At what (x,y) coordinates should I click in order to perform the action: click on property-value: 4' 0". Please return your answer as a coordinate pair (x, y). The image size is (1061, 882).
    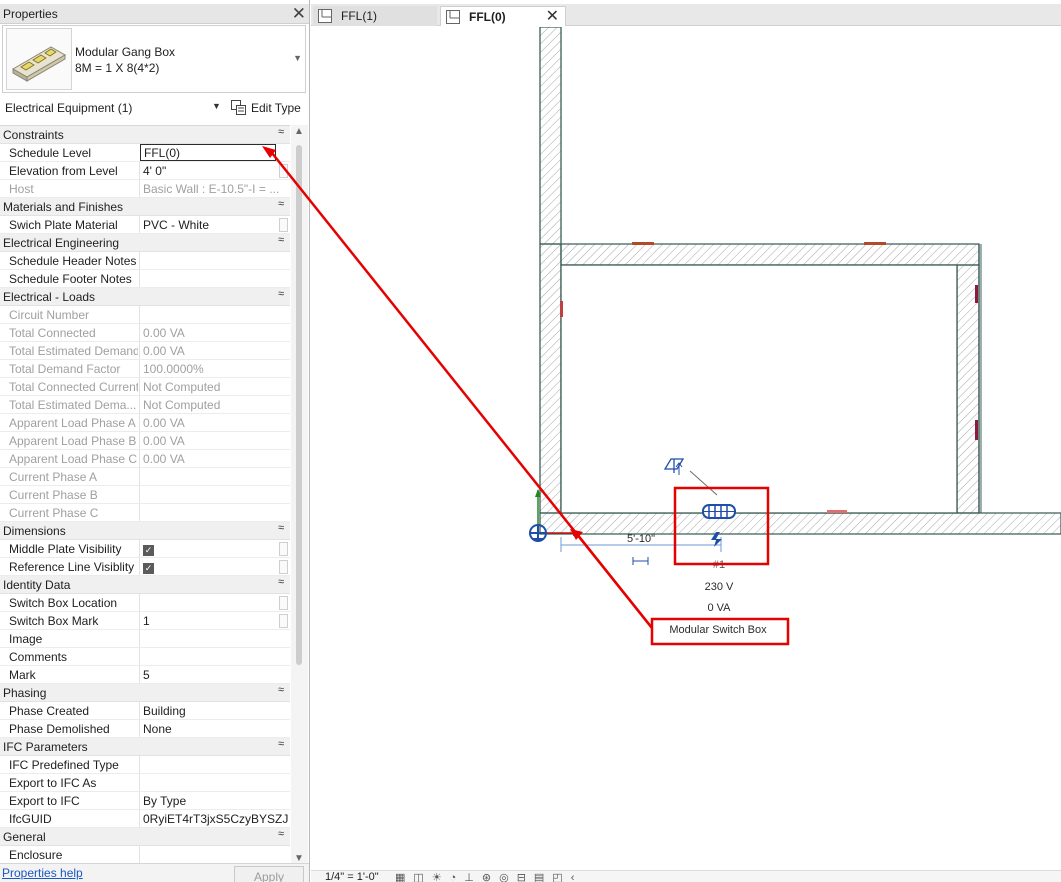
    Looking at the image, I should click on (214, 170).